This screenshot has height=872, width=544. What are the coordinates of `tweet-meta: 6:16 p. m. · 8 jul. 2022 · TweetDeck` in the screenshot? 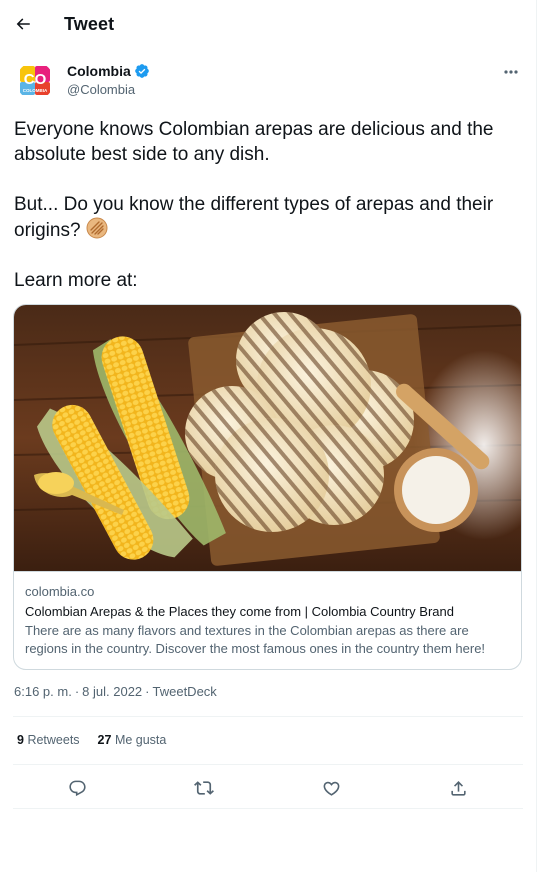 It's located at (115, 691).